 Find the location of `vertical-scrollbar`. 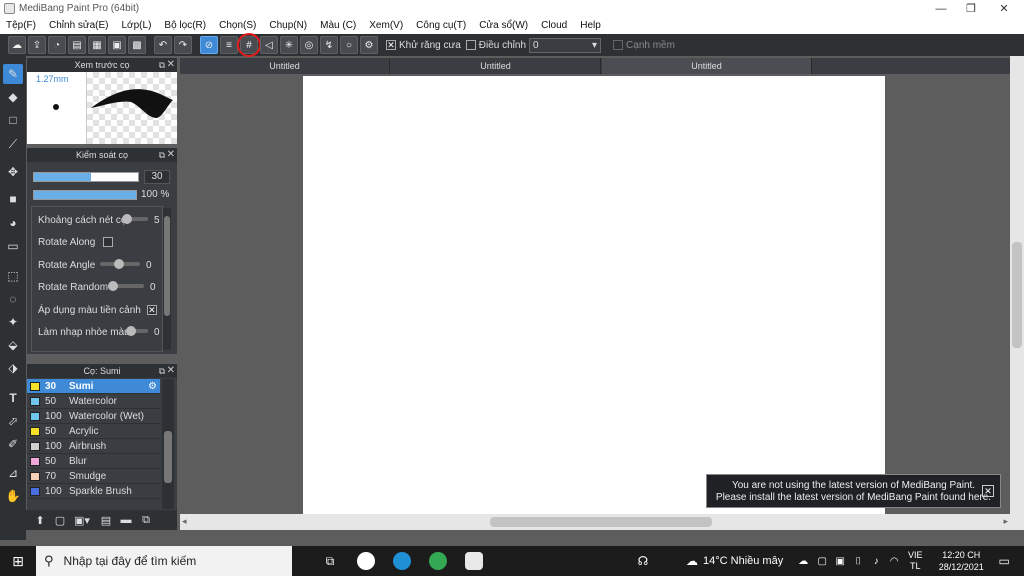

vertical-scrollbar is located at coordinates (1017, 293).